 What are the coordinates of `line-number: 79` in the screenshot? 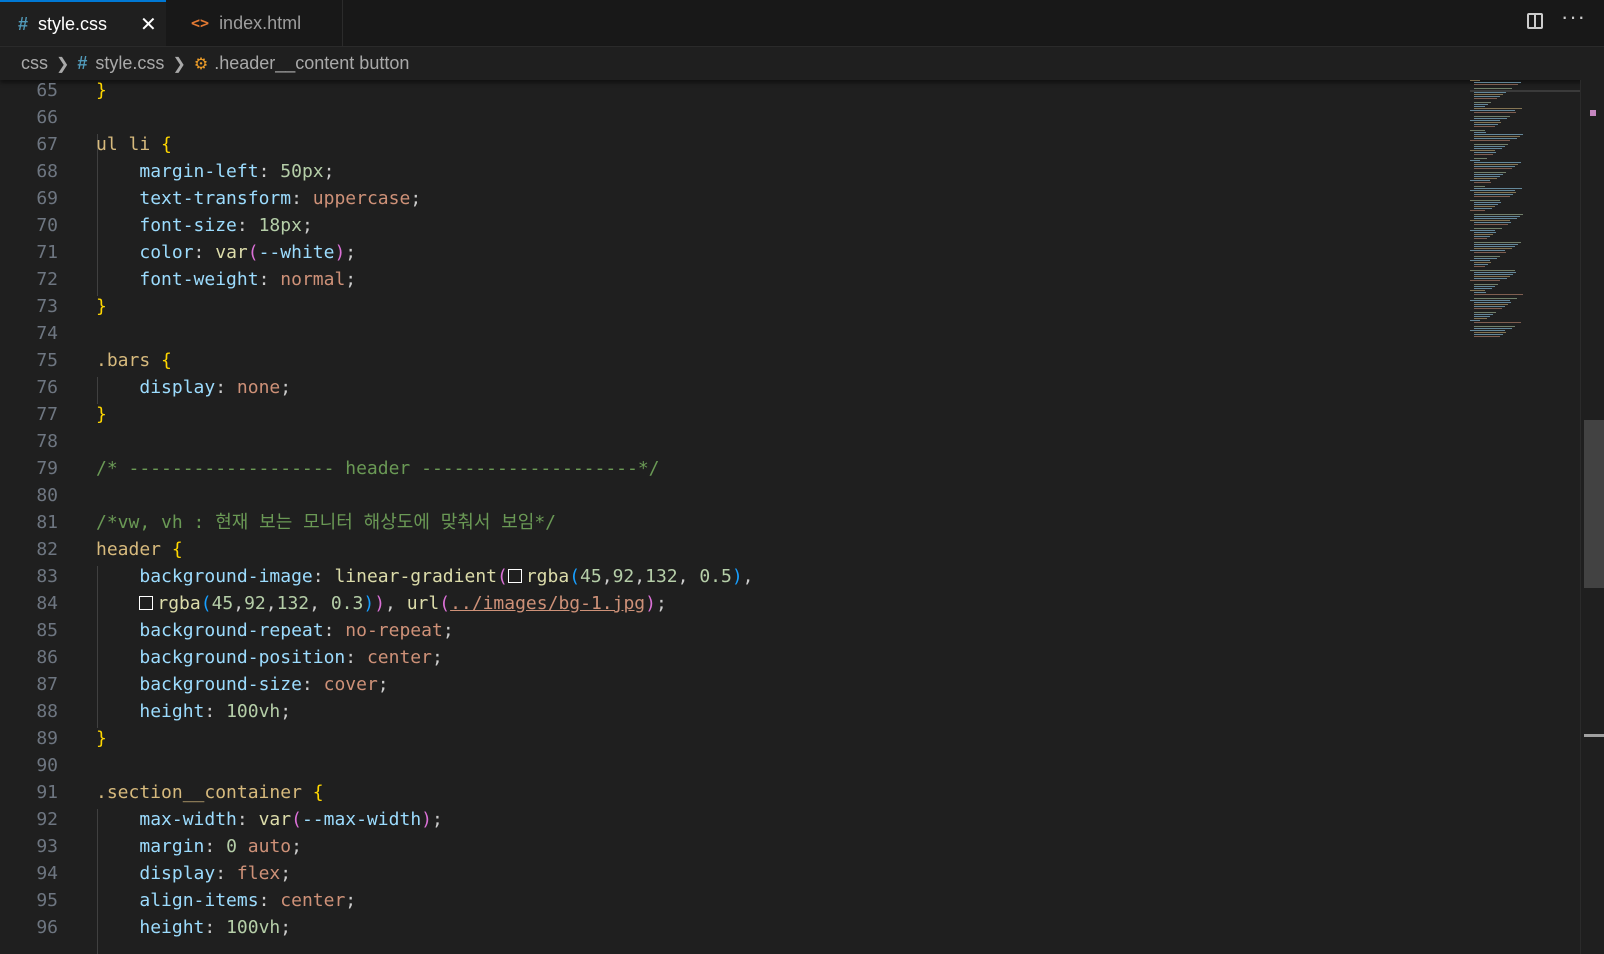 It's located at (47, 468).